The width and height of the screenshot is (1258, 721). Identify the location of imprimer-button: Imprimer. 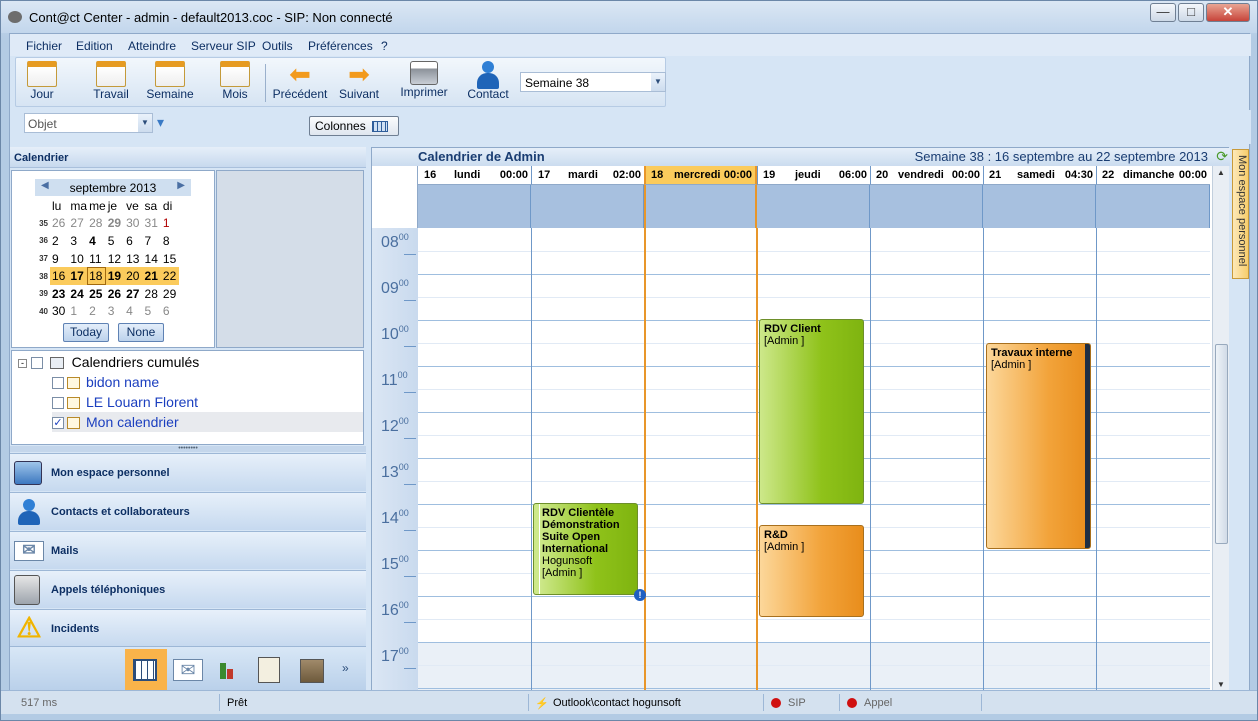
(424, 80).